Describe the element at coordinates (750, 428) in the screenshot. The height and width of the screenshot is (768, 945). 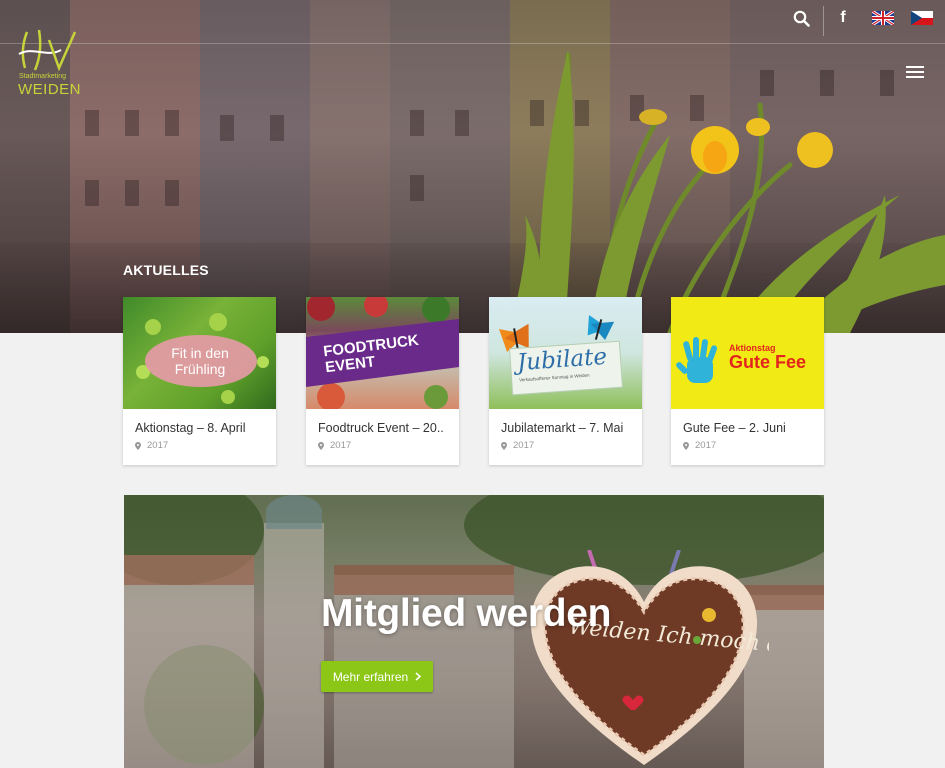
I see `news-card-title: Gute Fee – 2. Juni` at that location.